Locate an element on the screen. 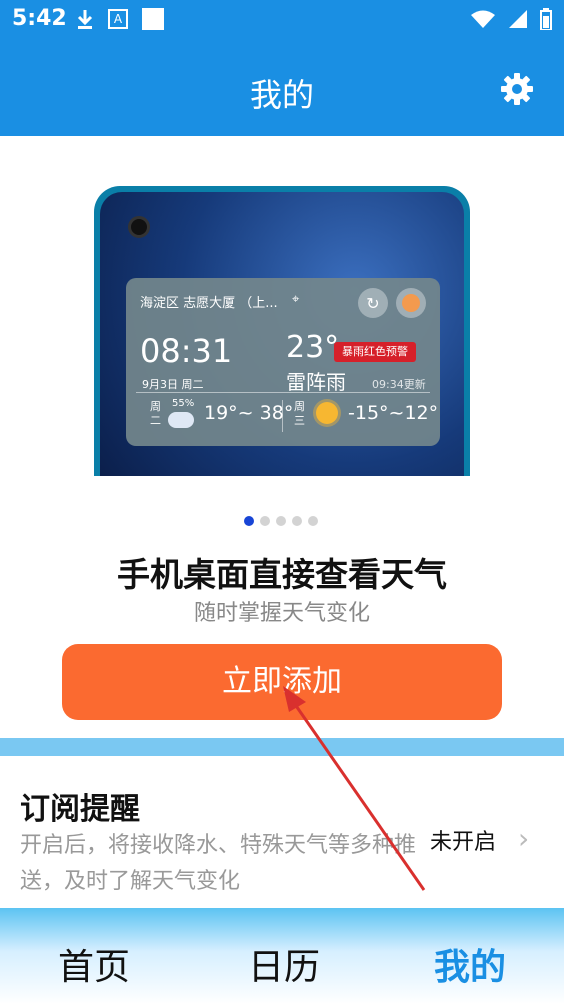 This screenshot has height=1004, width=564. subscription-title: 订阅提醒 is located at coordinates (80, 809).